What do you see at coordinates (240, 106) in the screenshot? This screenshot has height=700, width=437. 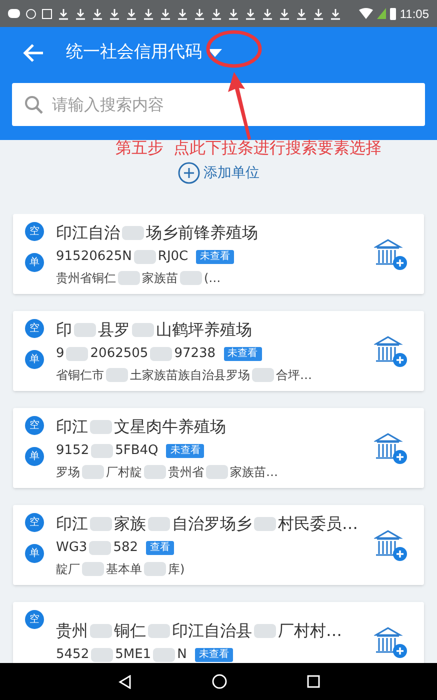 I see `annotation-arrow` at bounding box center [240, 106].